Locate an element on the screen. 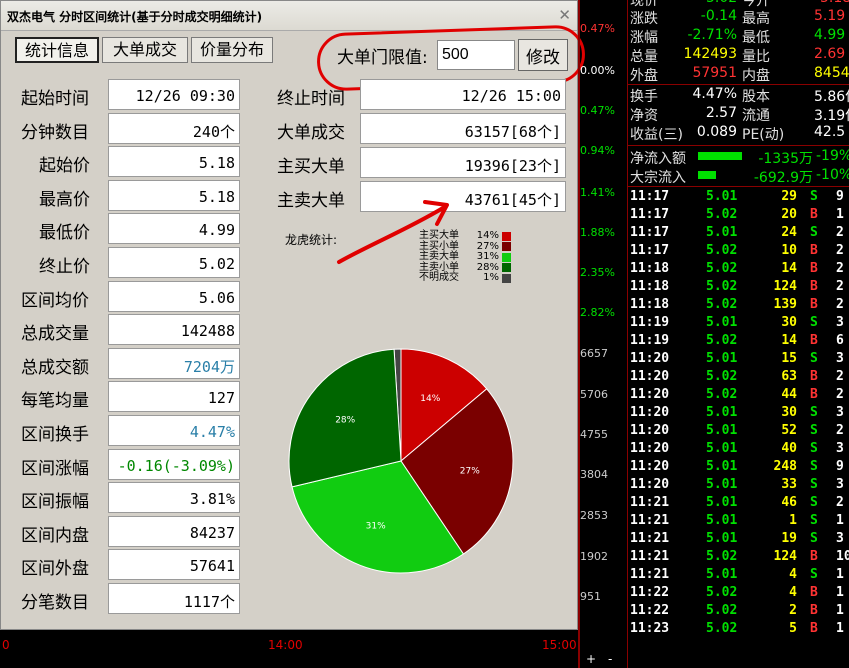  axis-label: 0.00% is located at coordinates (597, 70).